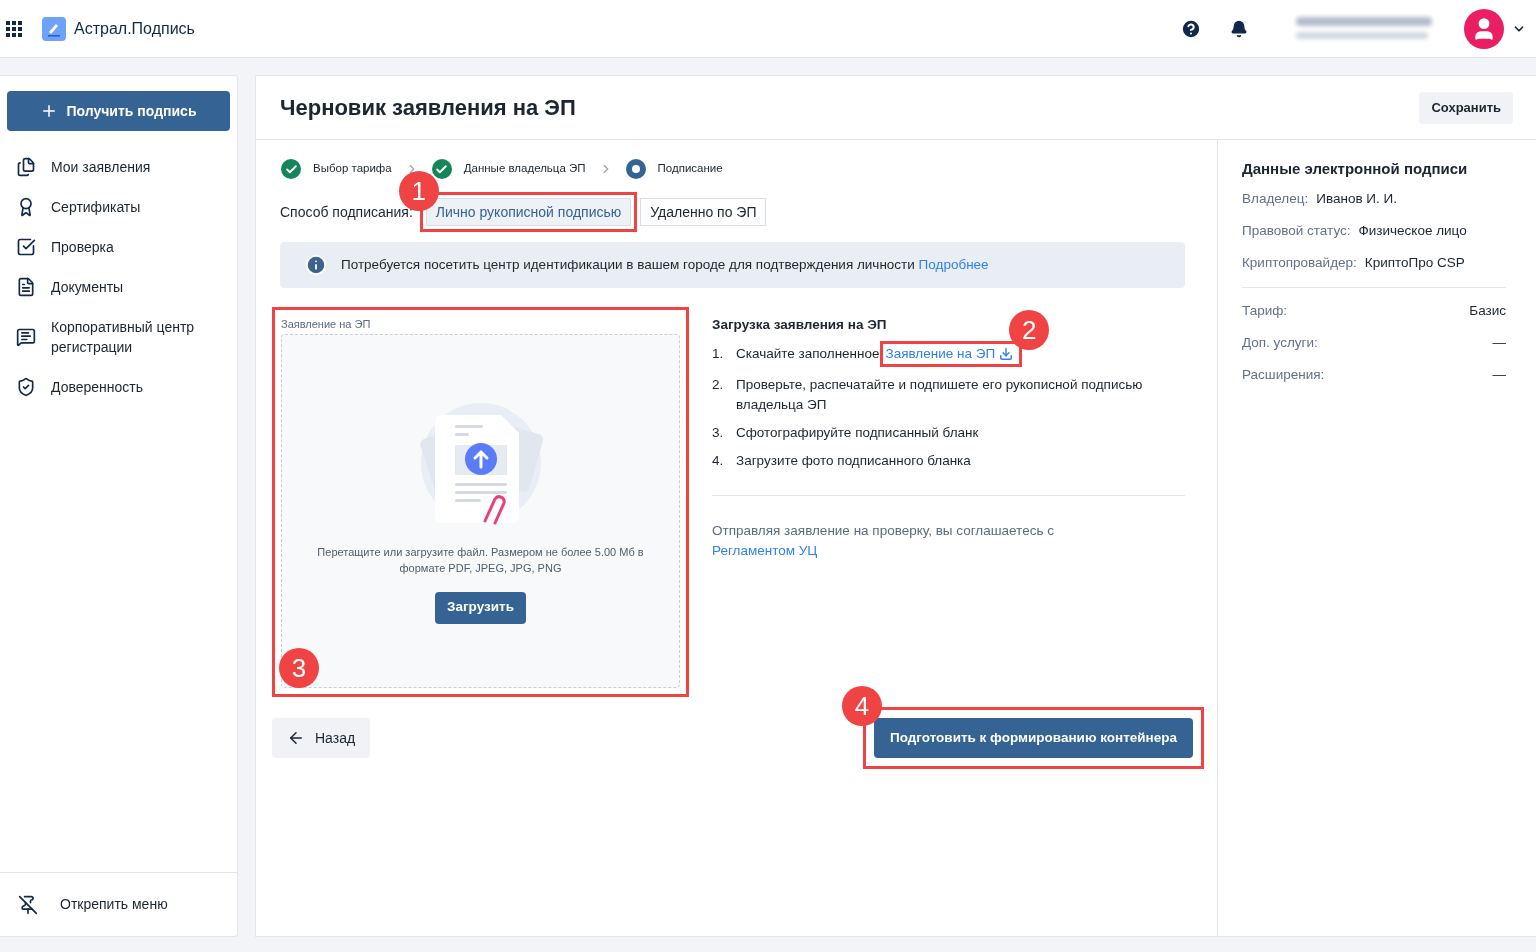 The height and width of the screenshot is (952, 1536). I want to click on upload-label: Заявление на ЭП, so click(326, 324).